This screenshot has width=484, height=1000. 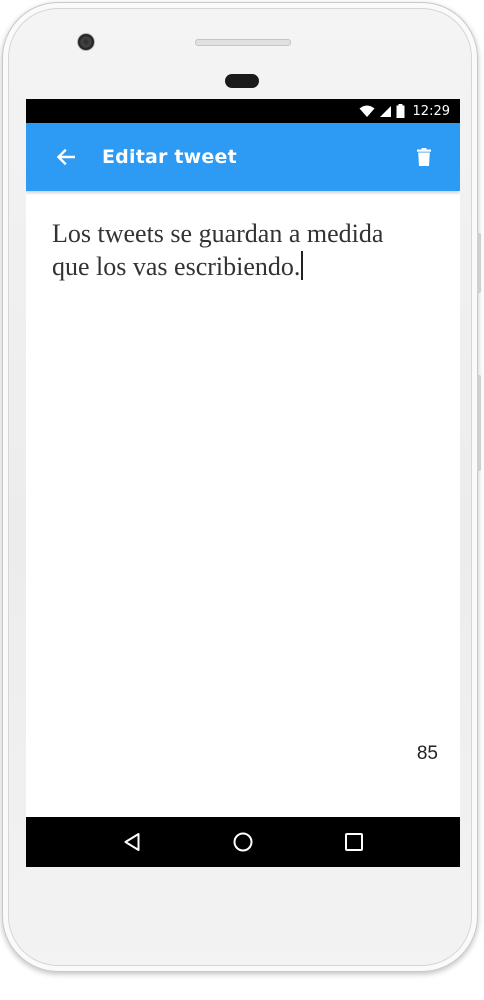 I want to click on top-speaker, so click(x=243, y=42).